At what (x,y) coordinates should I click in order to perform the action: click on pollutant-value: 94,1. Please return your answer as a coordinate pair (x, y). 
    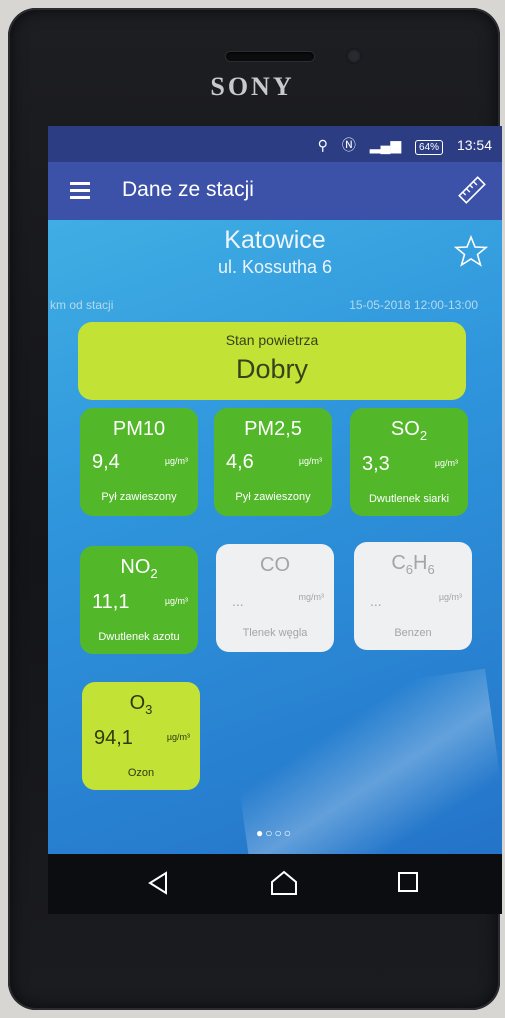
    Looking at the image, I should click on (113, 738).